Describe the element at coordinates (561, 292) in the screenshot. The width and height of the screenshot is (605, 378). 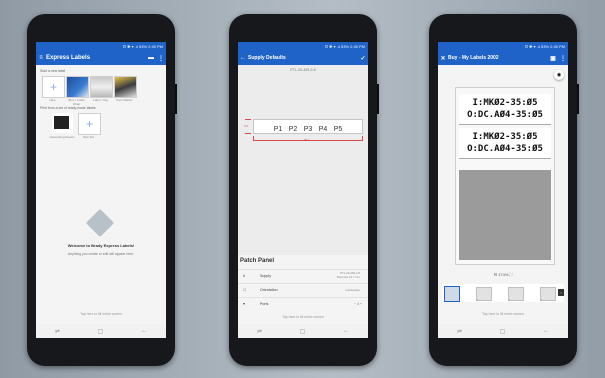
I see `scroll-next-icon: ›` at that location.